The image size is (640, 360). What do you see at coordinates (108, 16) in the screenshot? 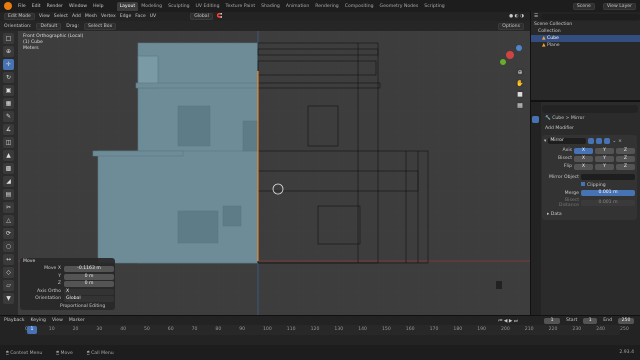
I see `header-menu-vertex: Vertex` at bounding box center [108, 16].